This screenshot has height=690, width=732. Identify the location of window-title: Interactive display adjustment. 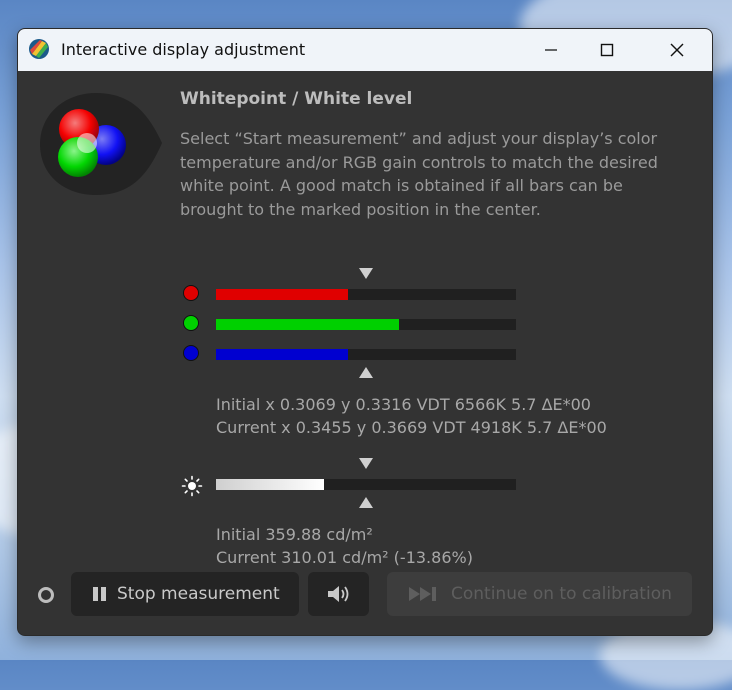
(183, 49).